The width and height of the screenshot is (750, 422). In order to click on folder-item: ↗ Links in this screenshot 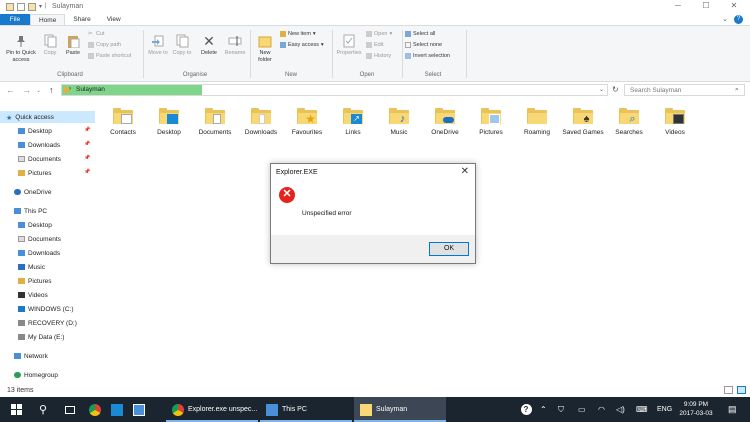, I will do `click(353, 122)`.